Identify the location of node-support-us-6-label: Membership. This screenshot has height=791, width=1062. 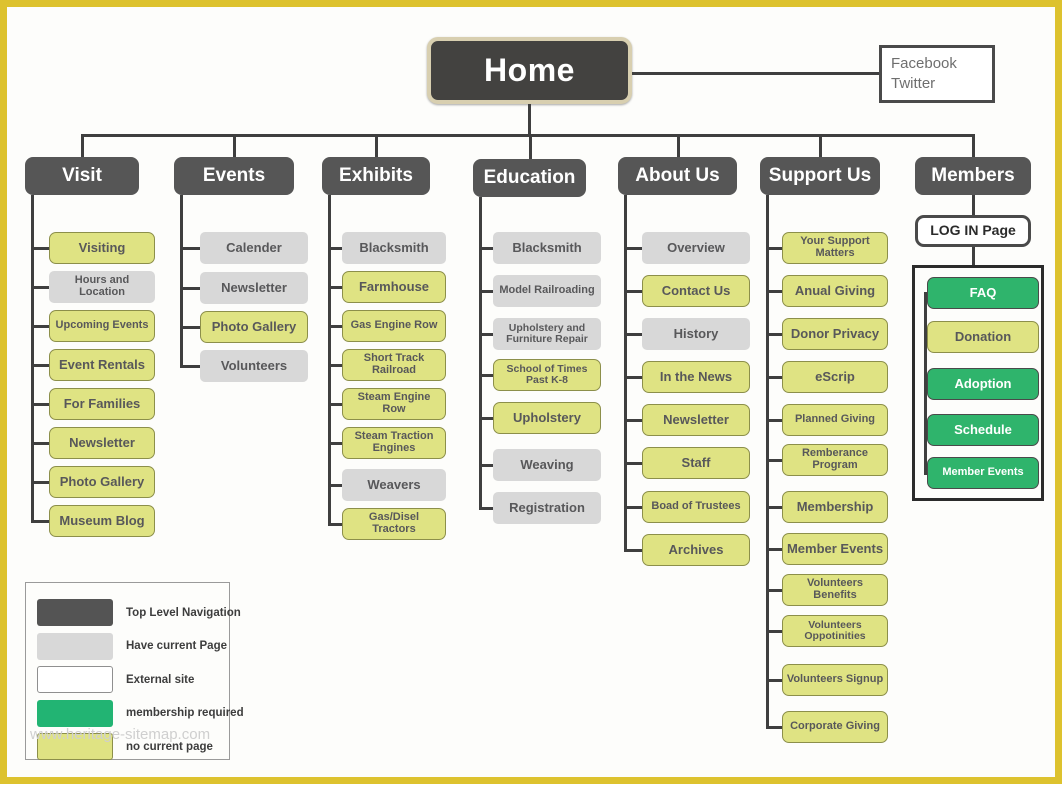
(835, 506).